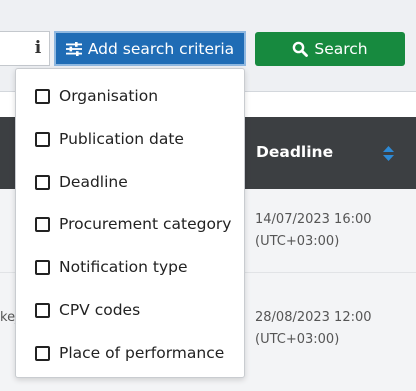 The width and height of the screenshot is (416, 391). What do you see at coordinates (38, 48) in the screenshot?
I see `info-icon: i` at bounding box center [38, 48].